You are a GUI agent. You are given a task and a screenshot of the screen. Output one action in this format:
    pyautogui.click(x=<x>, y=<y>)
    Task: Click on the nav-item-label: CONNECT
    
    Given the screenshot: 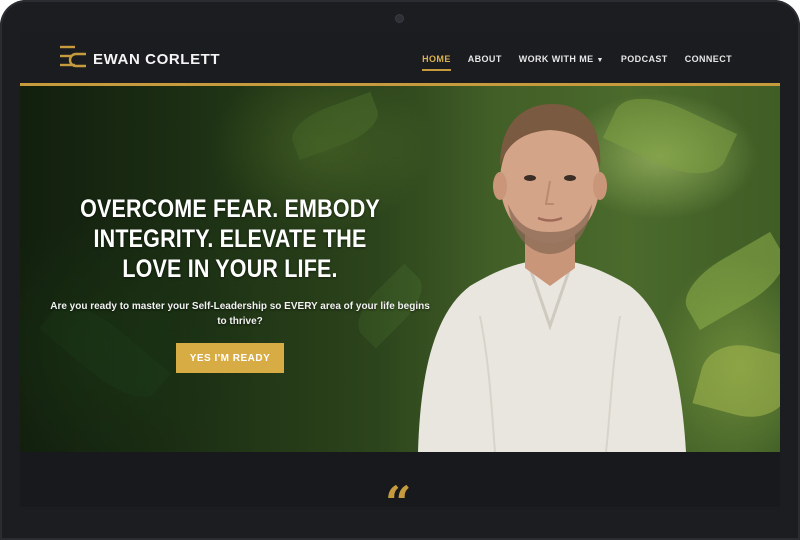 What is the action you would take?
    pyautogui.click(x=708, y=59)
    